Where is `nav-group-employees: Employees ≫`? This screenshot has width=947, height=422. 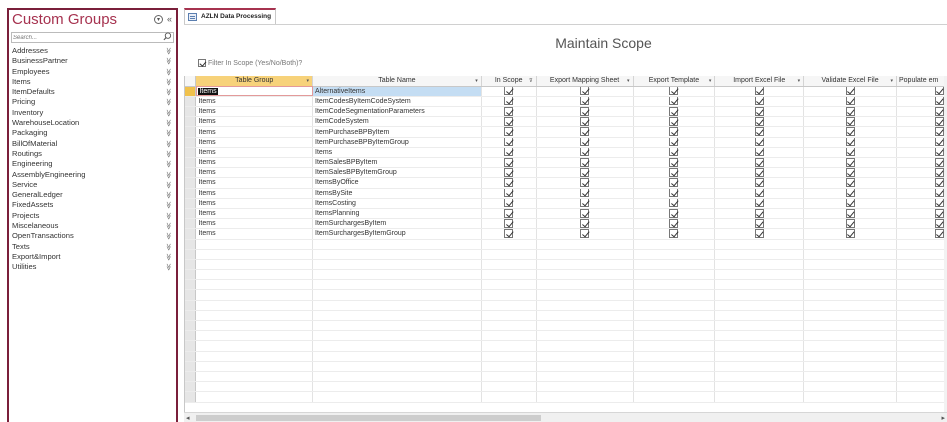 nav-group-employees: Employees ≫ is located at coordinates (92, 72).